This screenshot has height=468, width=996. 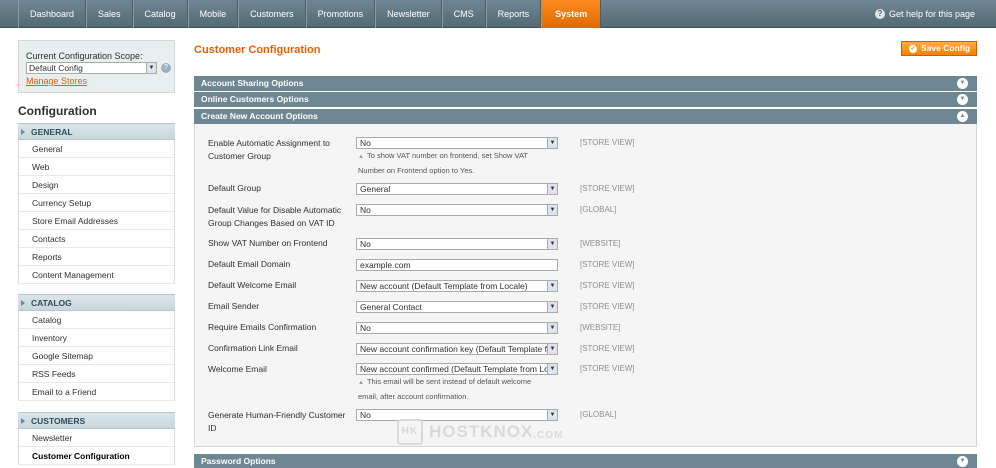 I want to click on sidebar-item-web: Web, so click(x=96, y=167).